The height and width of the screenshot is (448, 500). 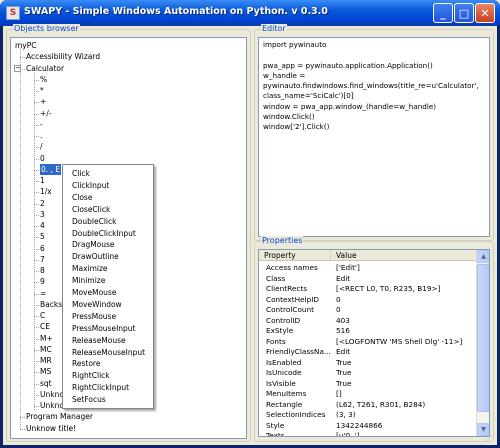 I want to click on tree-item: CE, so click(x=45, y=326).